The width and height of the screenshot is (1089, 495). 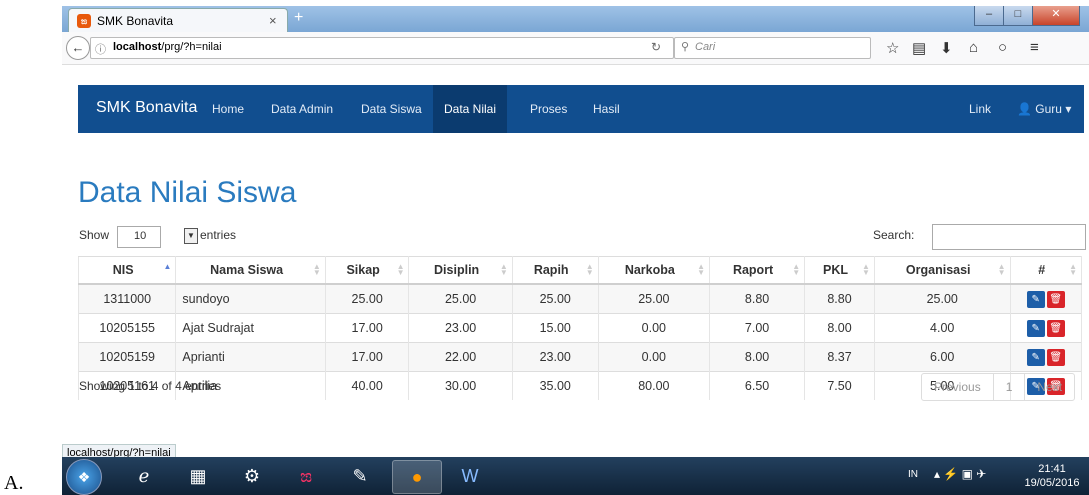 What do you see at coordinates (252, 476) in the screenshot?
I see `app-icon: ⚙` at bounding box center [252, 476].